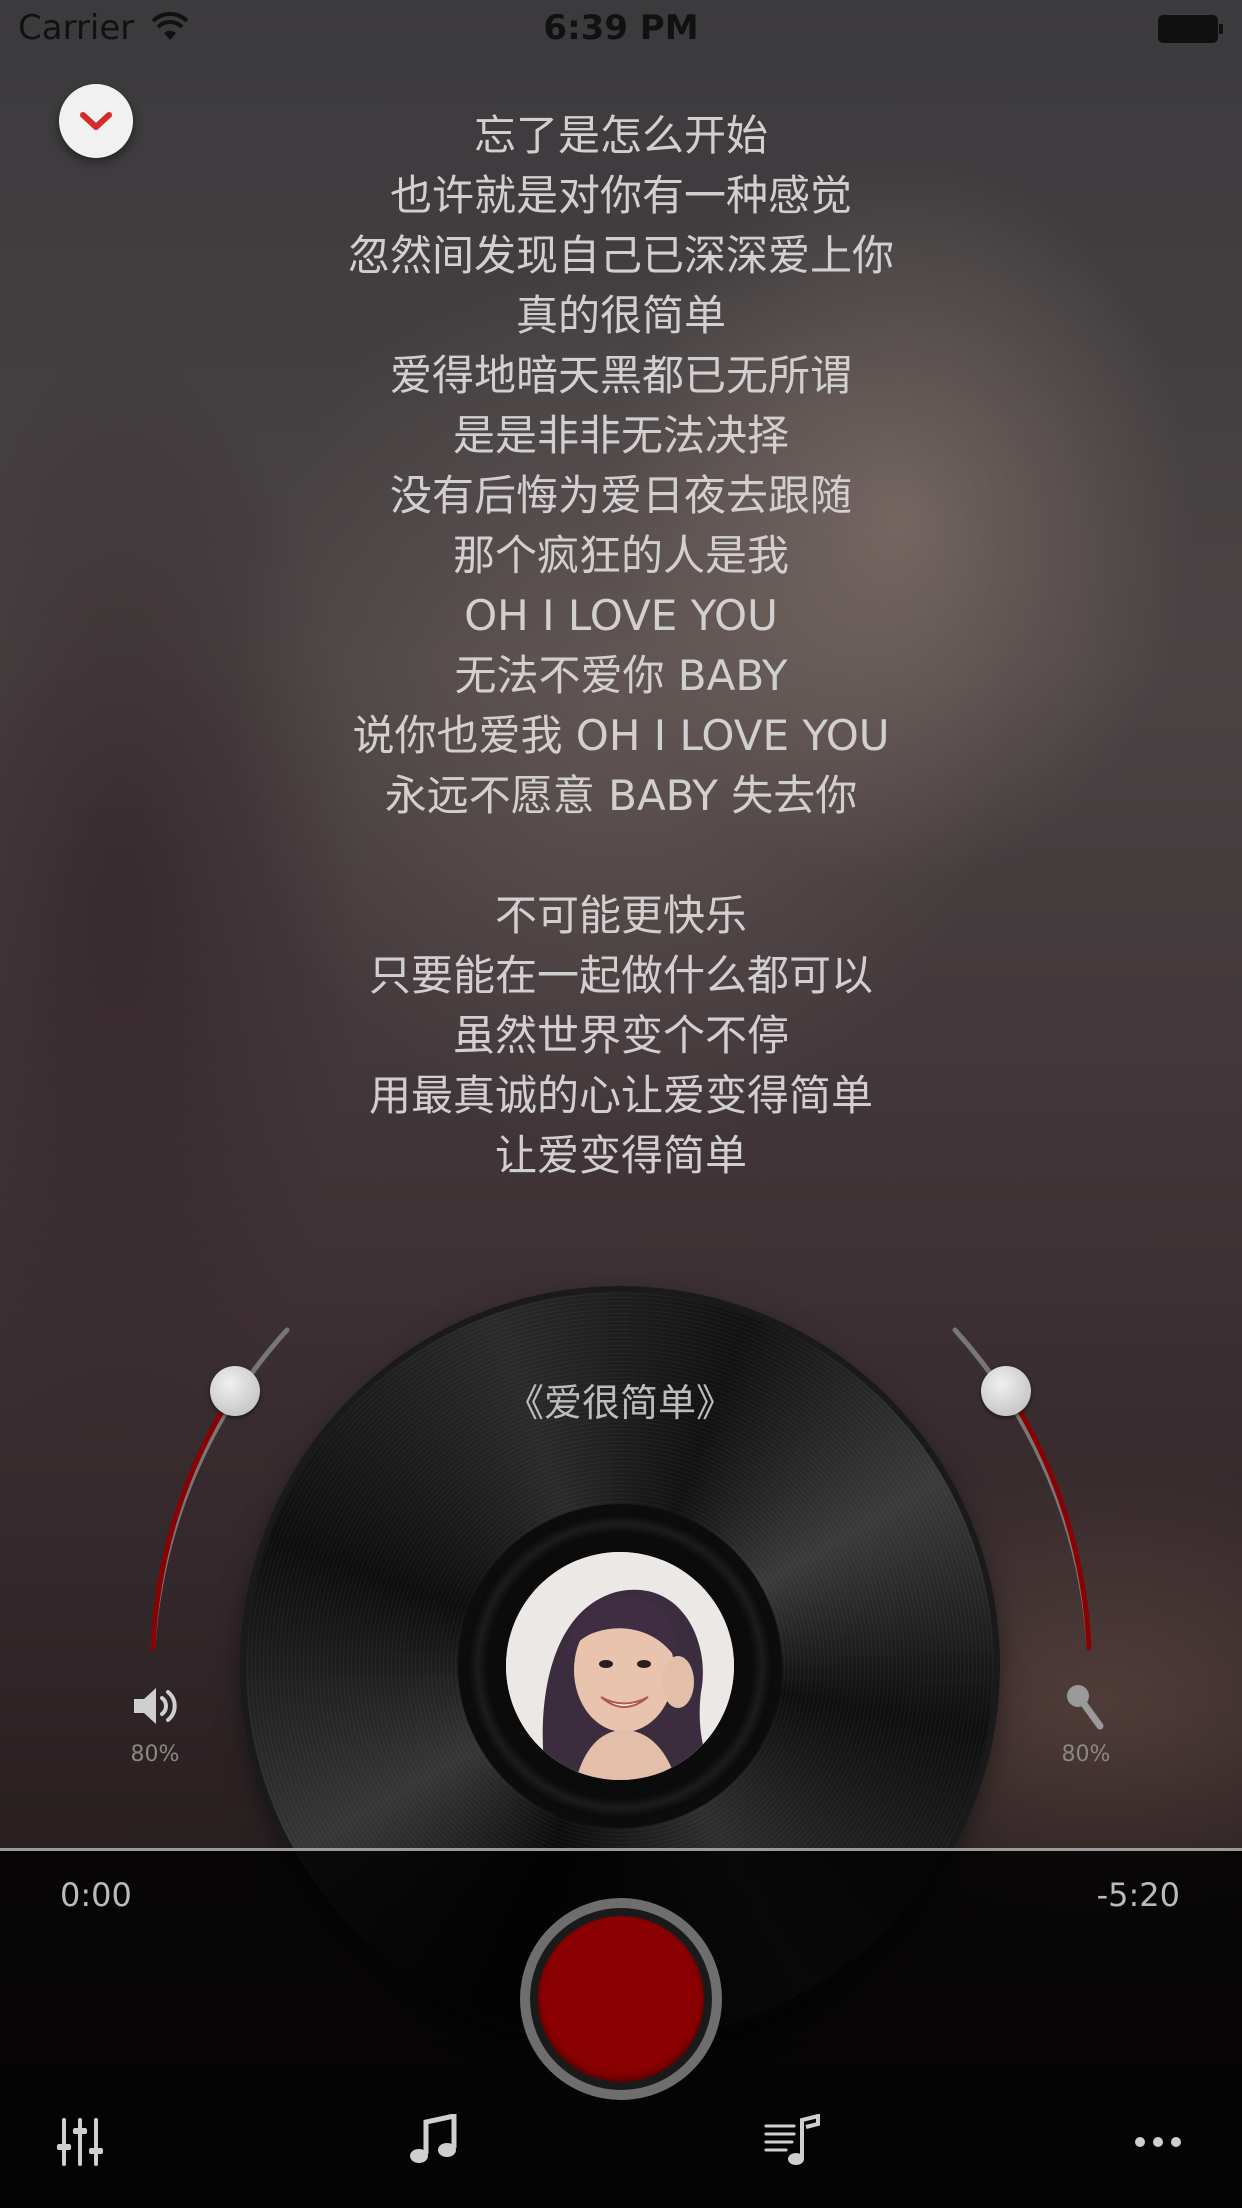 This screenshot has height=2208, width=1242. What do you see at coordinates (620, 435) in the screenshot?
I see `lyric-line: 是是非非无法决择` at bounding box center [620, 435].